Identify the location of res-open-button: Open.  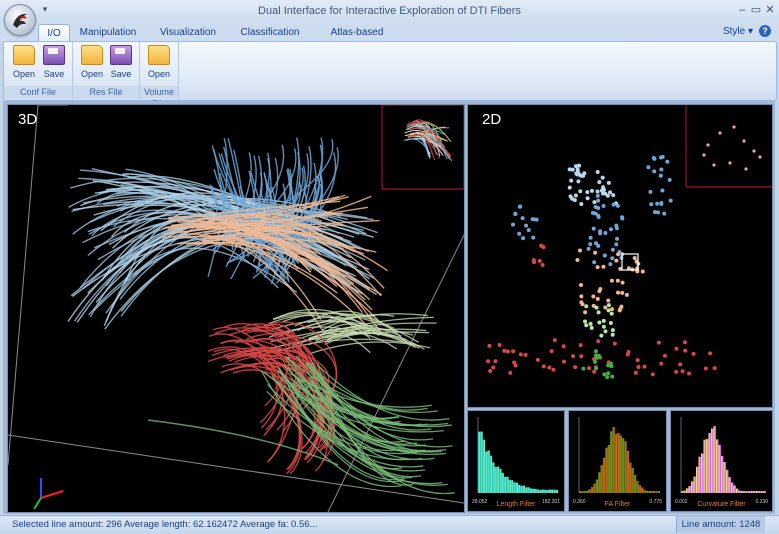
(92, 64).